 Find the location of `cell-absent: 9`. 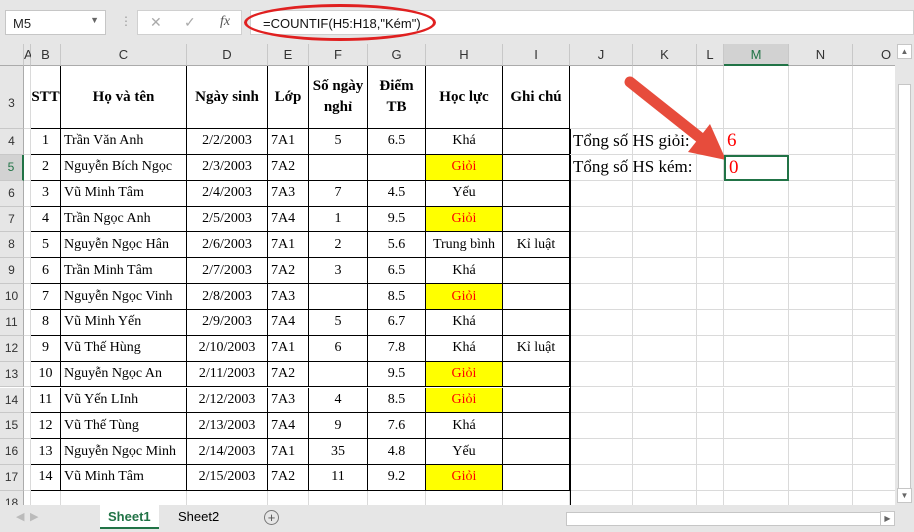

cell-absent: 9 is located at coordinates (338, 426).